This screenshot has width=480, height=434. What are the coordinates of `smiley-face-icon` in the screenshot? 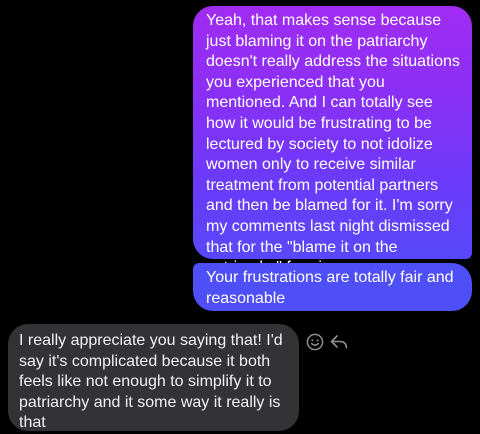 It's located at (315, 342).